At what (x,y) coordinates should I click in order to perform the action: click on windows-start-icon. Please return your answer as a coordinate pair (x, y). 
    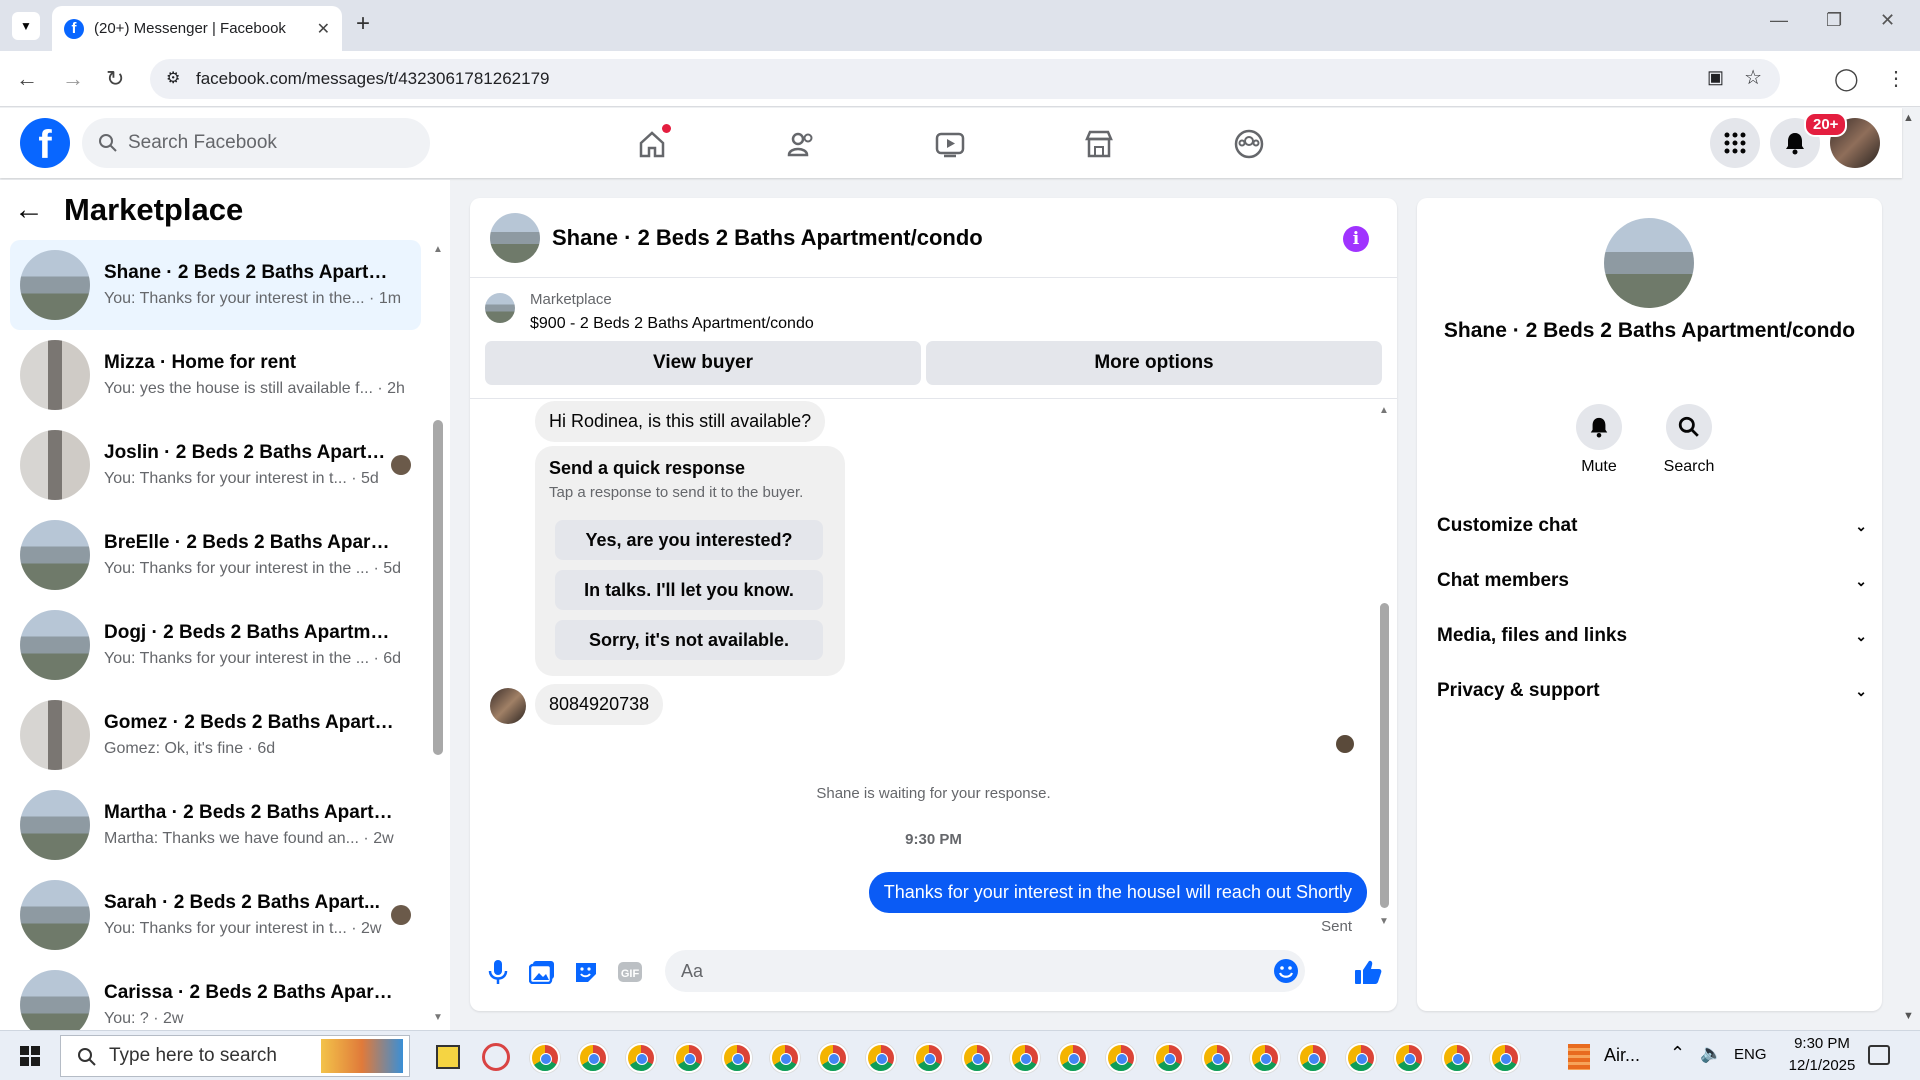
    Looking at the image, I should click on (30, 1056).